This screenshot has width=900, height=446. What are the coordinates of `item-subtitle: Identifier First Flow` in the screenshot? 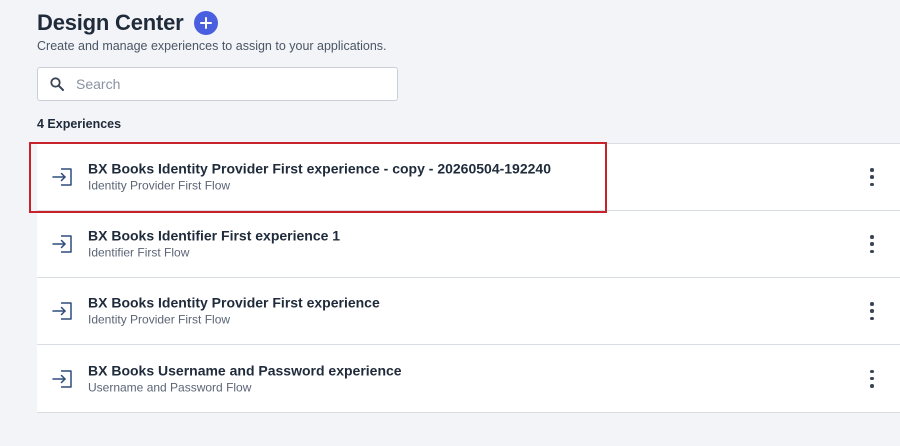 It's located at (139, 252).